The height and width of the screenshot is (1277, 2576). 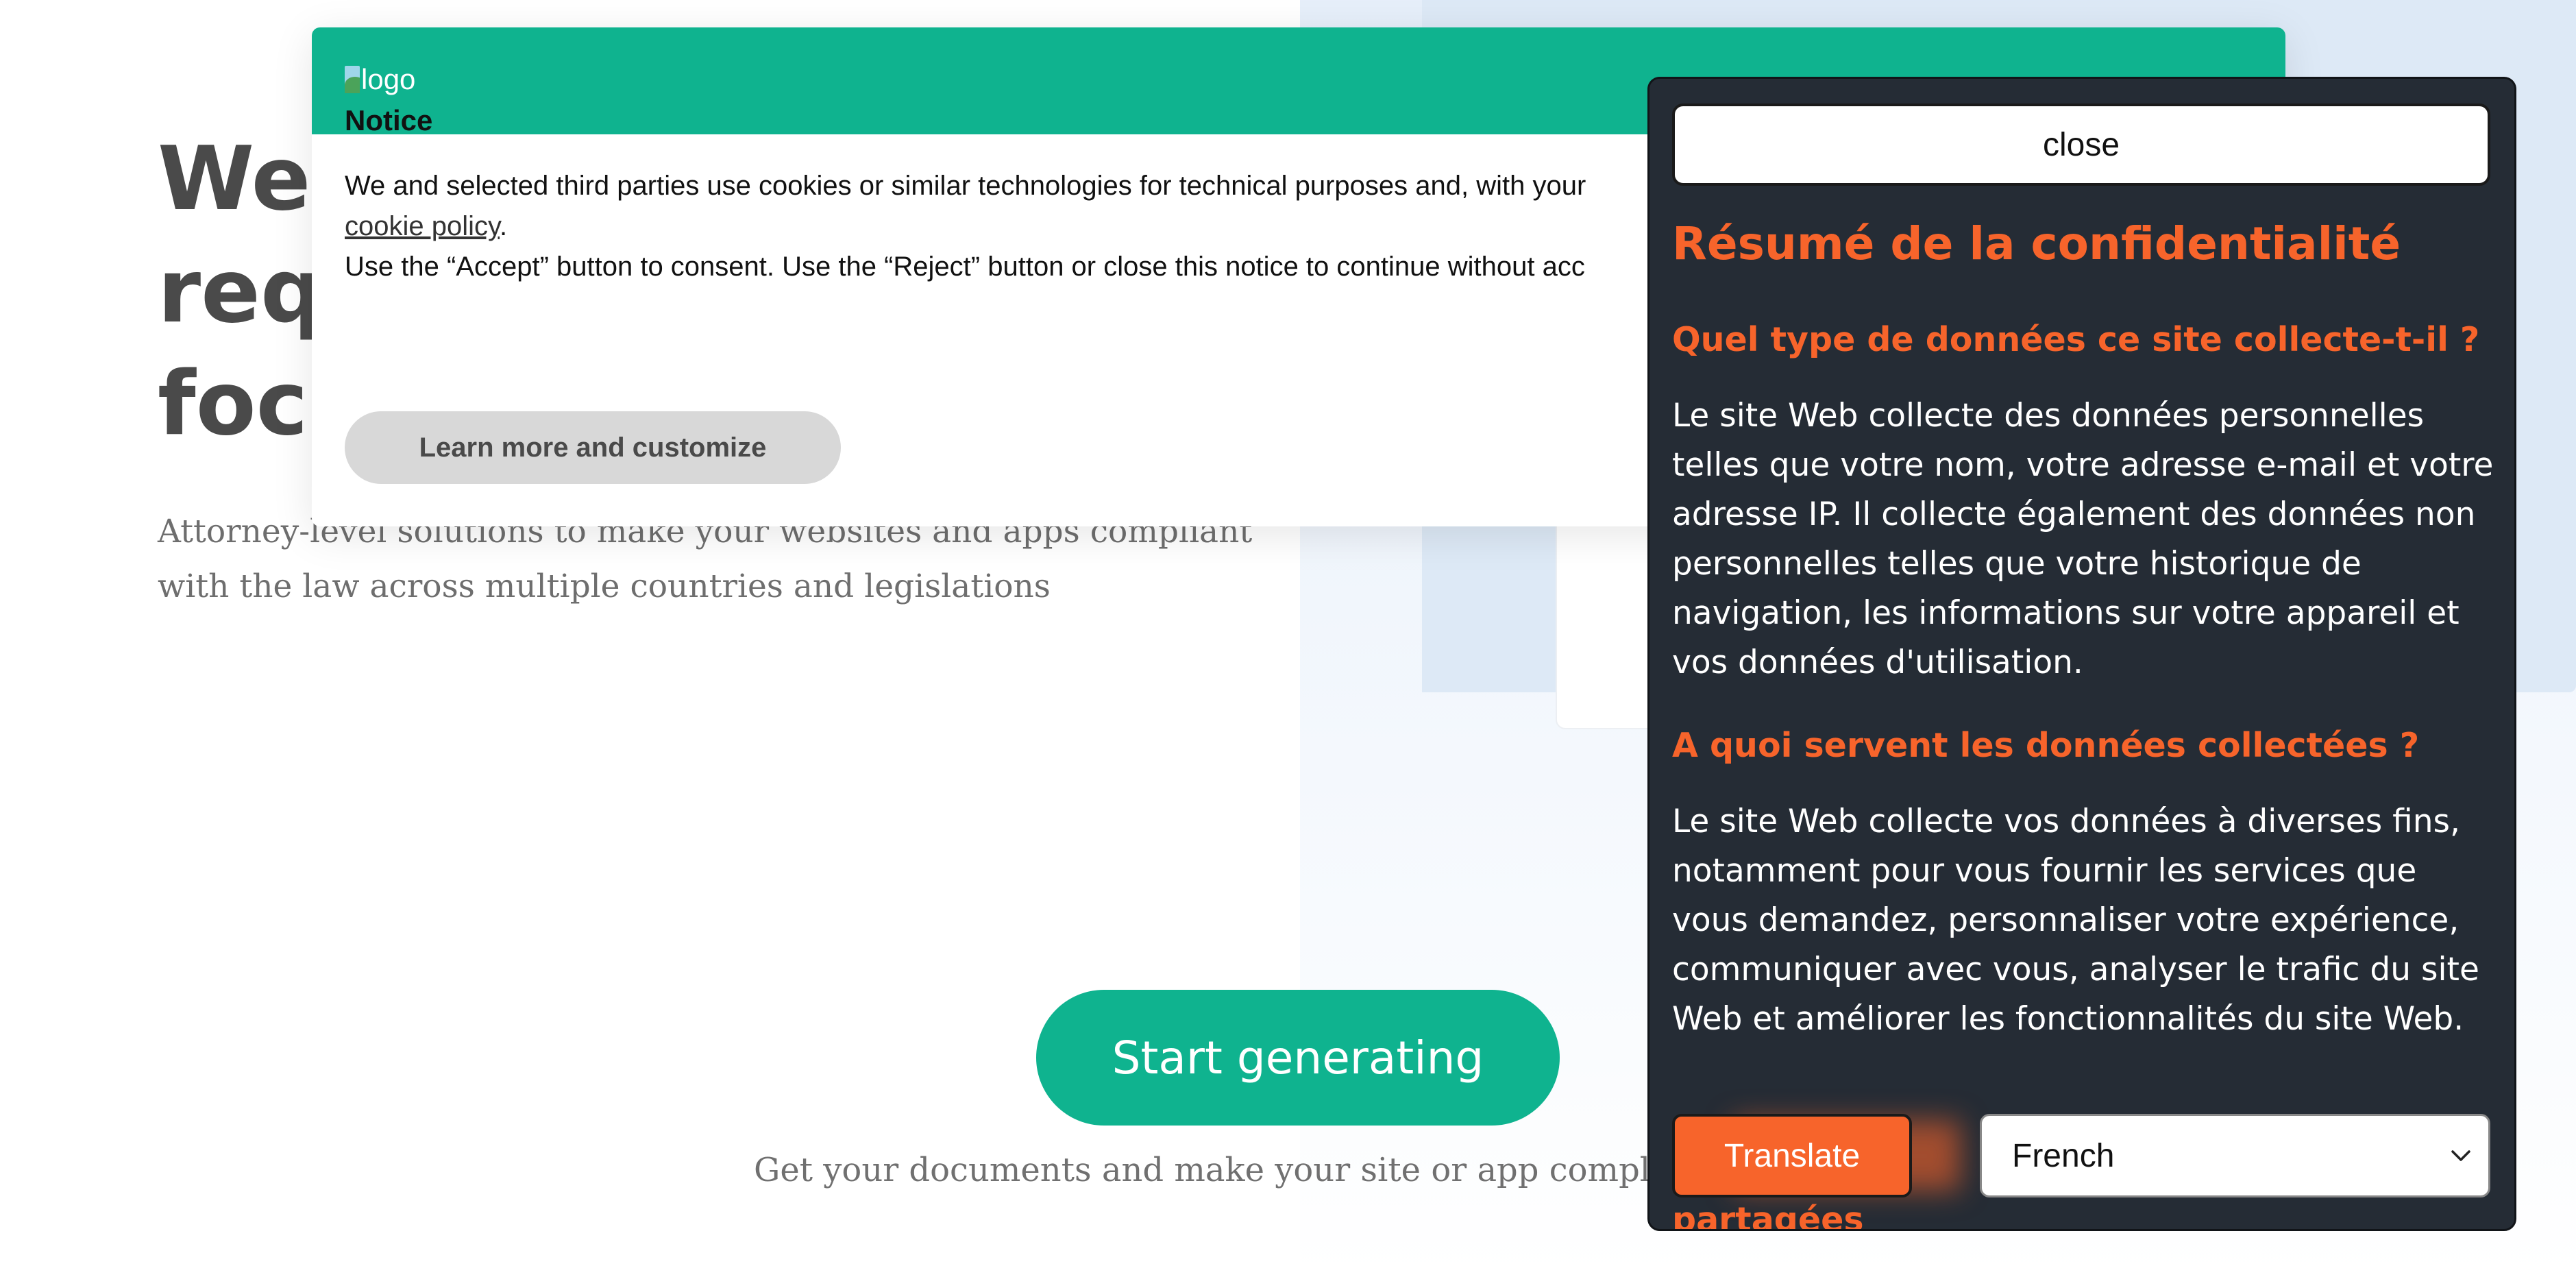 I want to click on chevron-down-icon, so click(x=2461, y=1155).